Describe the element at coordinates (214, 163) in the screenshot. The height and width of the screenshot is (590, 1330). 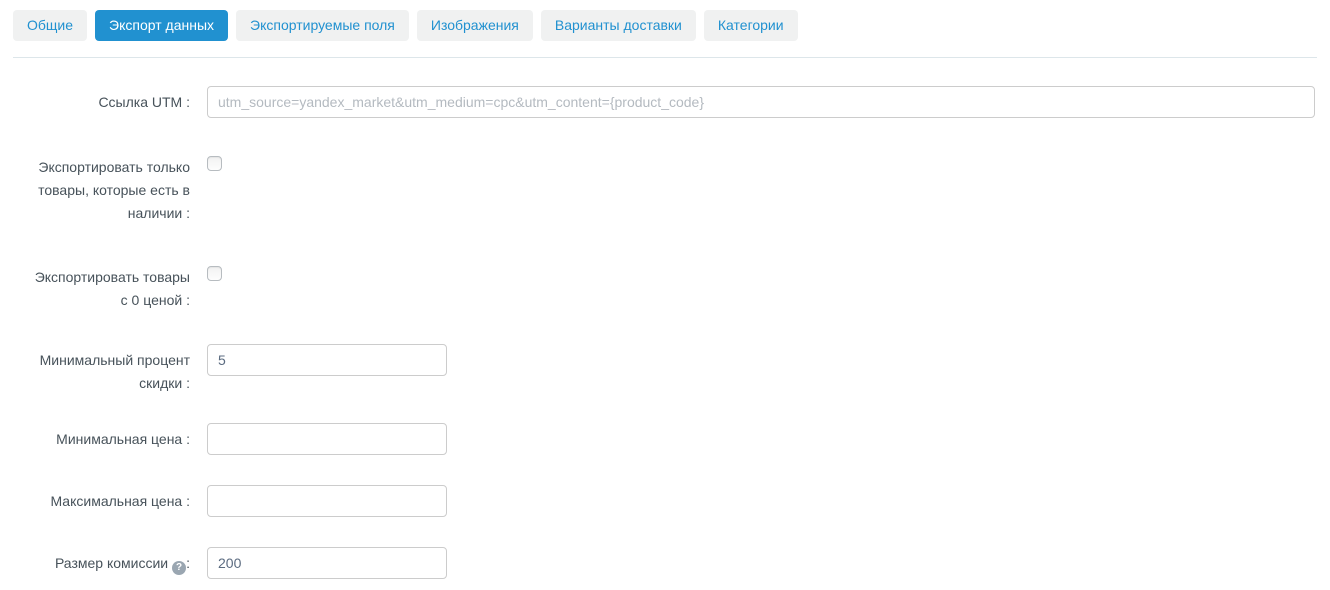
I see `export-in-stock-only-checkbox` at that location.